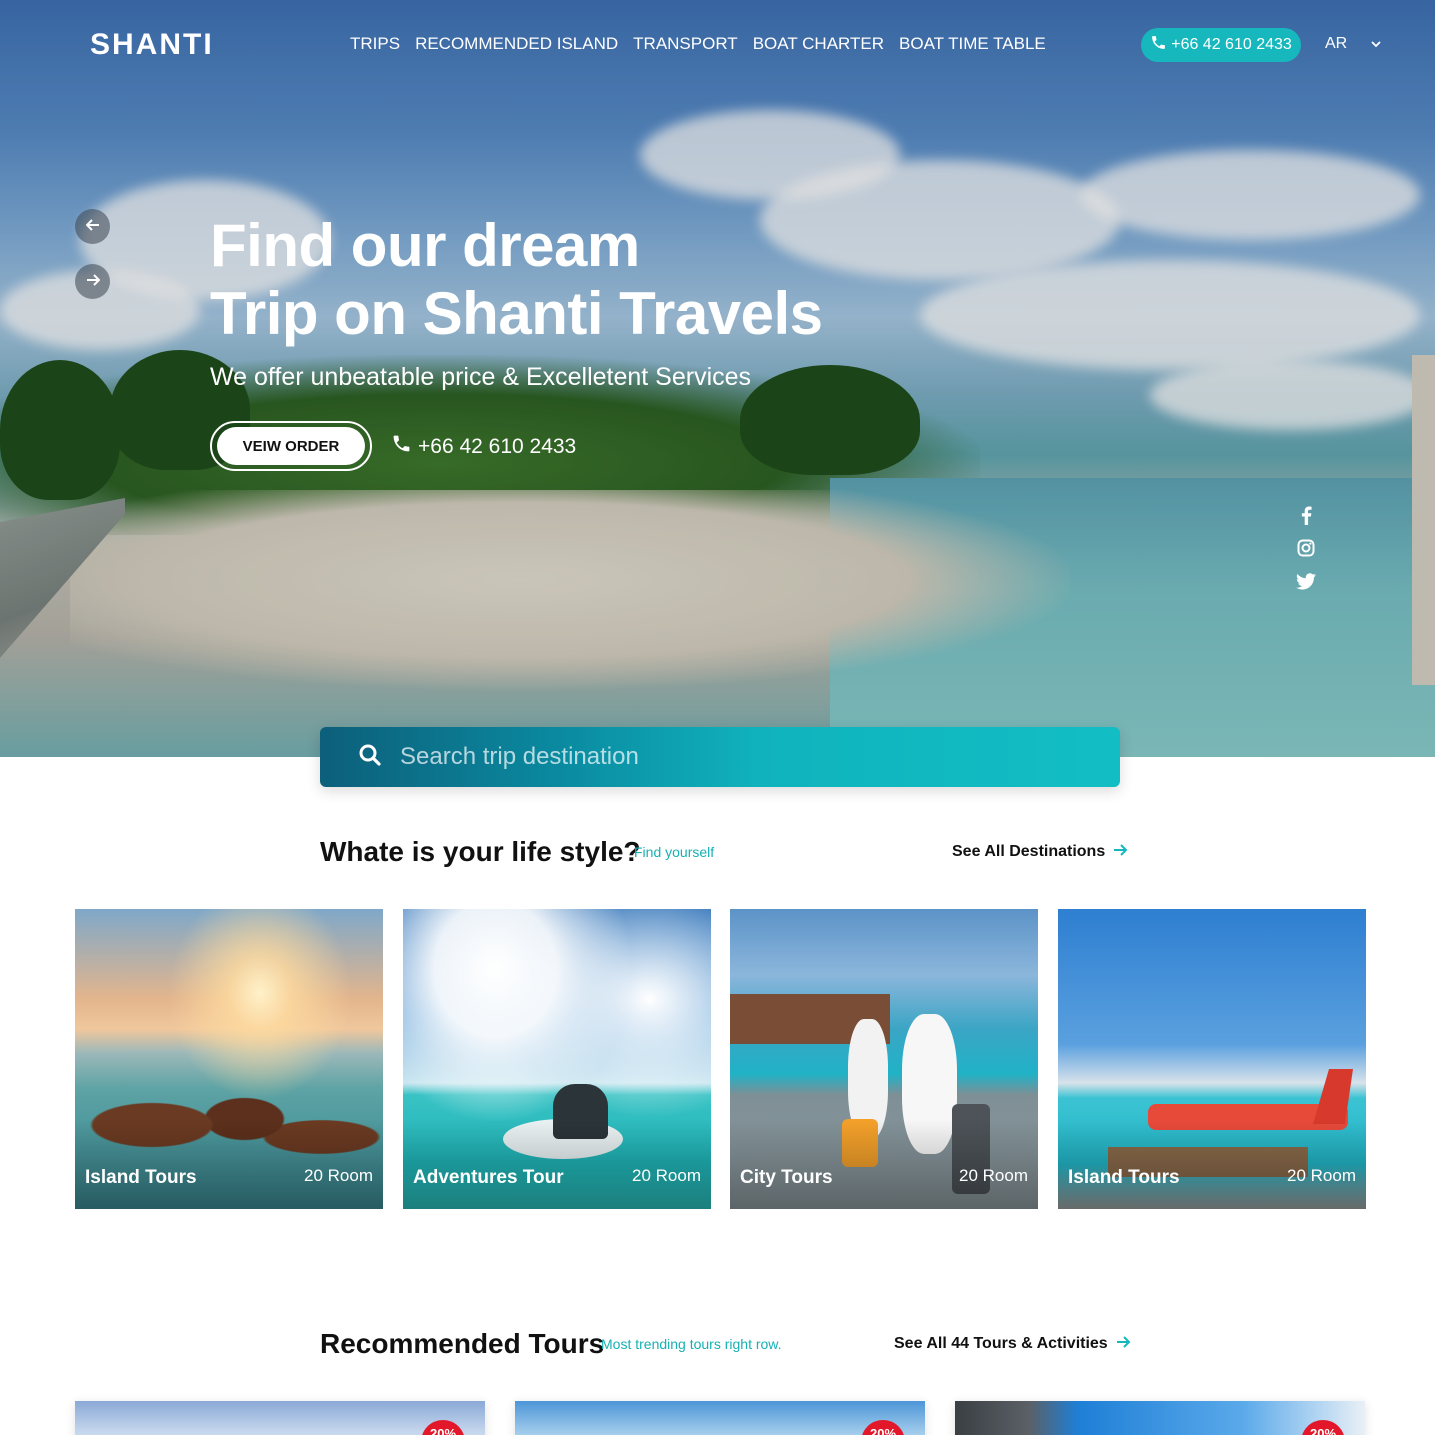 Image resolution: width=1435 pixels, height=1435 pixels. What do you see at coordinates (425, 245) in the screenshot?
I see `hero-title-line1: Find our dream` at bounding box center [425, 245].